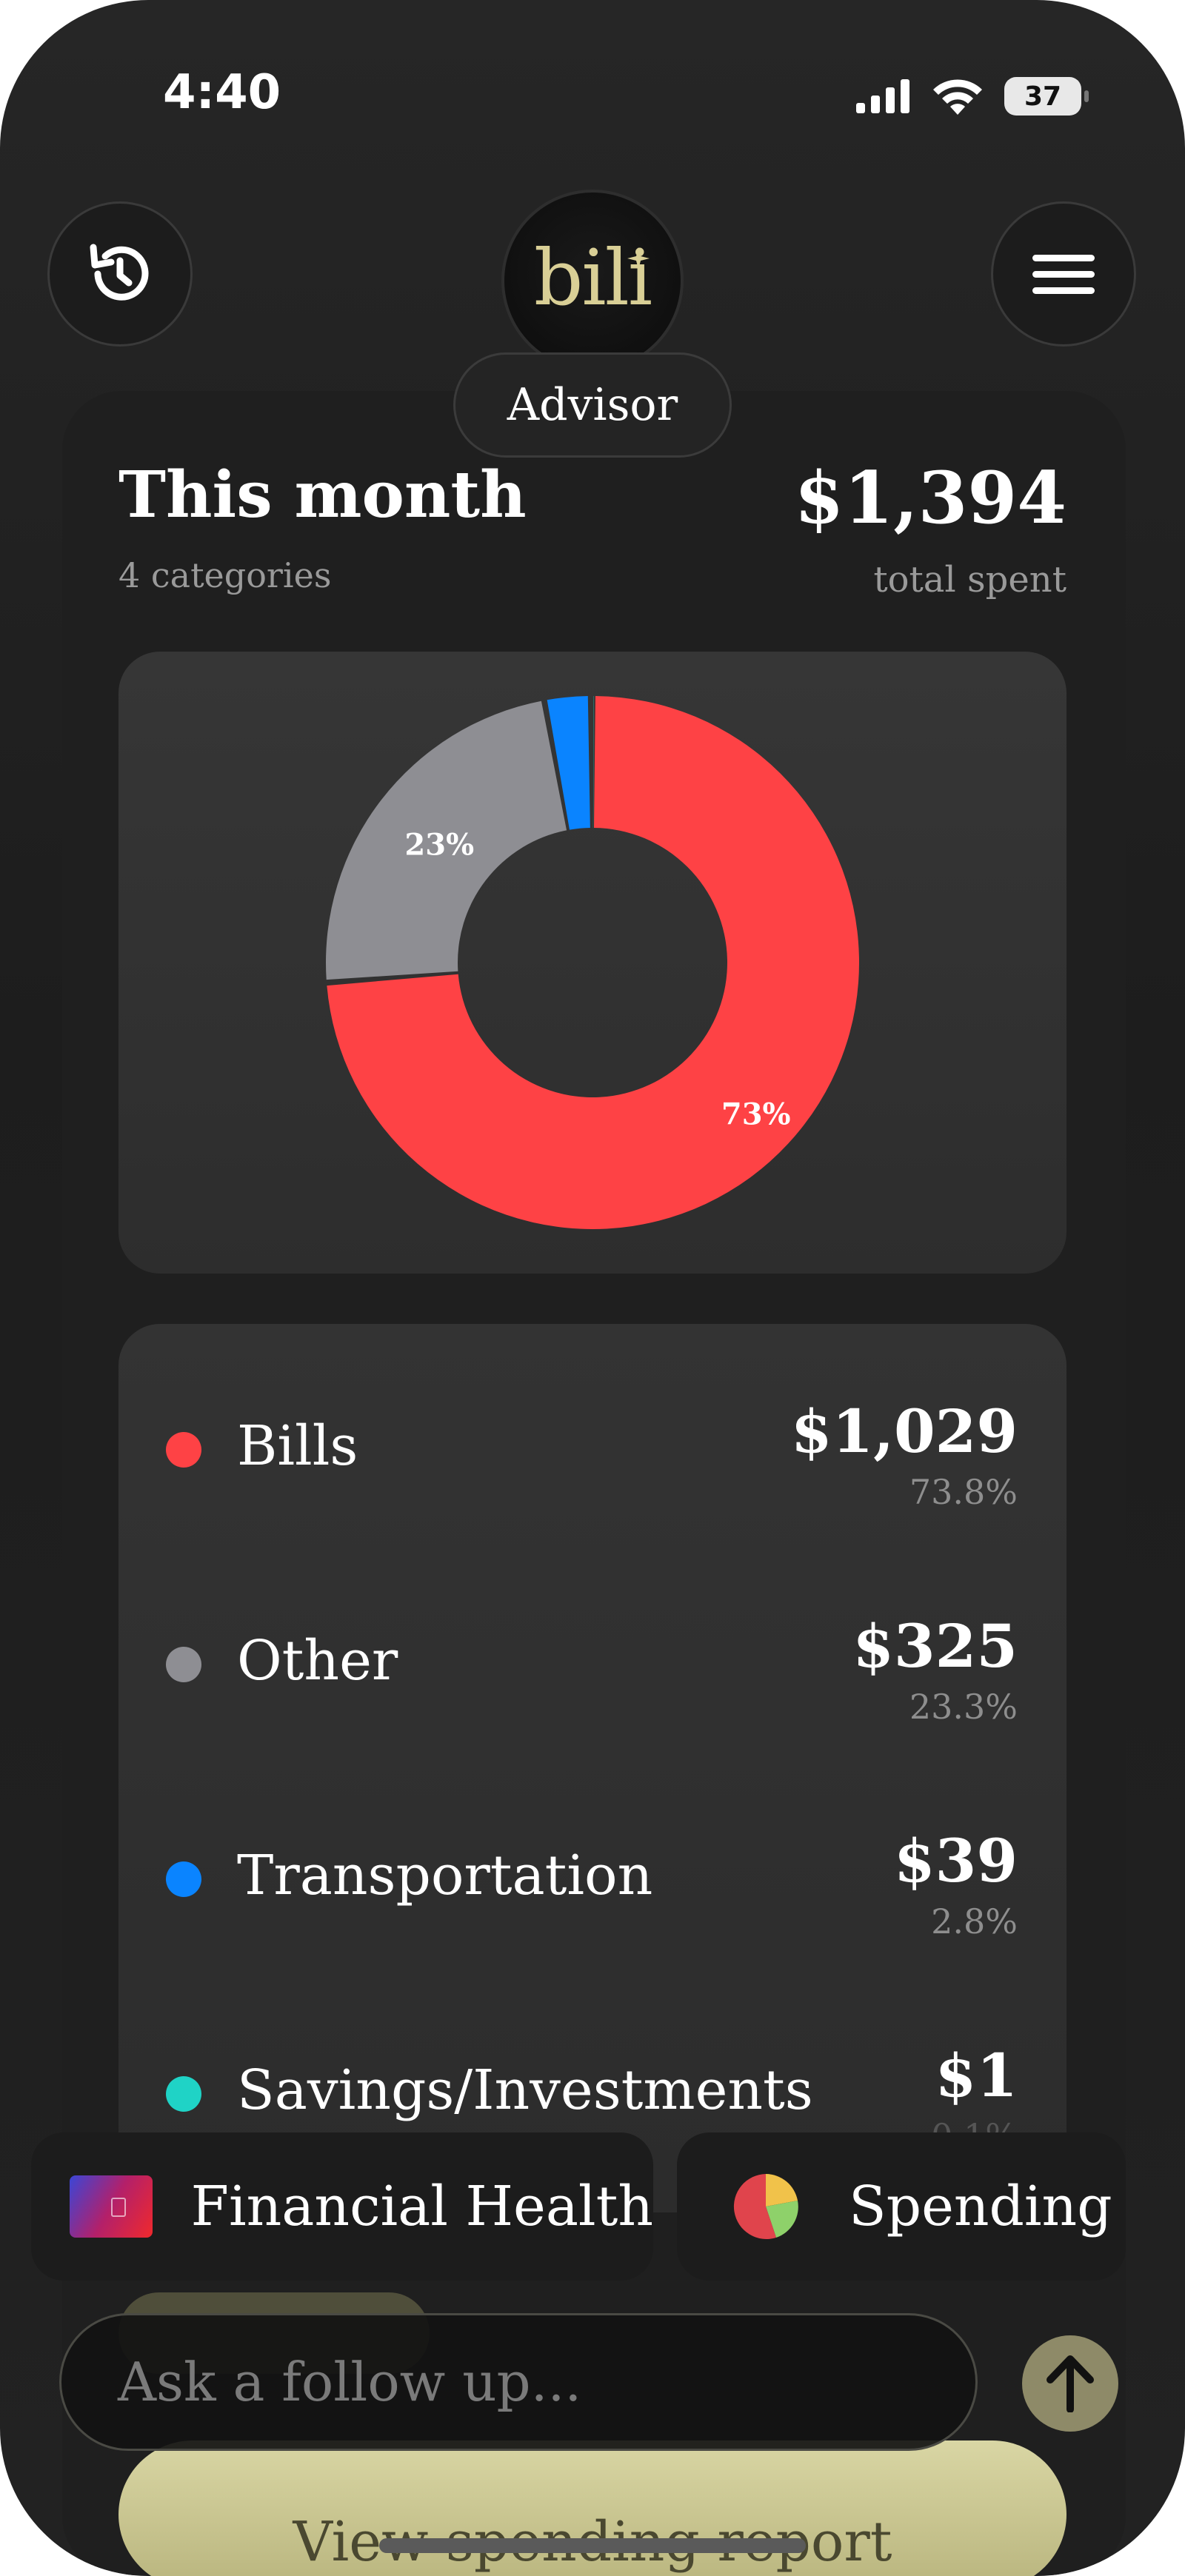 This screenshot has height=2576, width=1185. Describe the element at coordinates (322, 495) in the screenshot. I see `card-title: This month` at that location.